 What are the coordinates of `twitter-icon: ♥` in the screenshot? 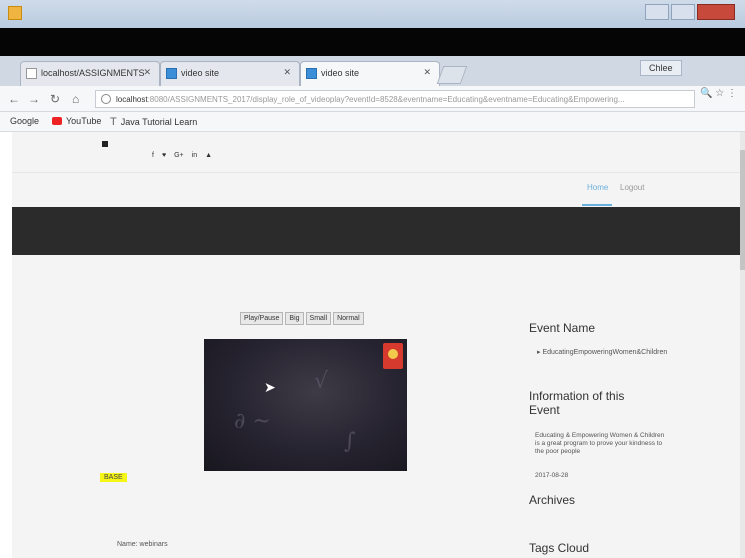 It's located at (164, 155).